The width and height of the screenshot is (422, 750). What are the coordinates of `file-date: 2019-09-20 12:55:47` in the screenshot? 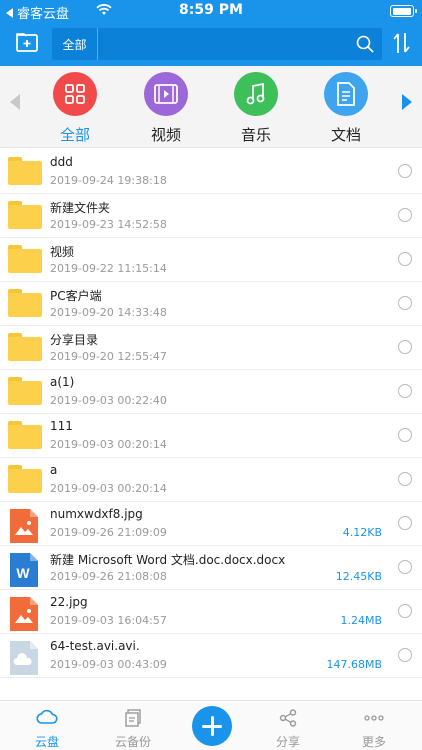 It's located at (108, 356).